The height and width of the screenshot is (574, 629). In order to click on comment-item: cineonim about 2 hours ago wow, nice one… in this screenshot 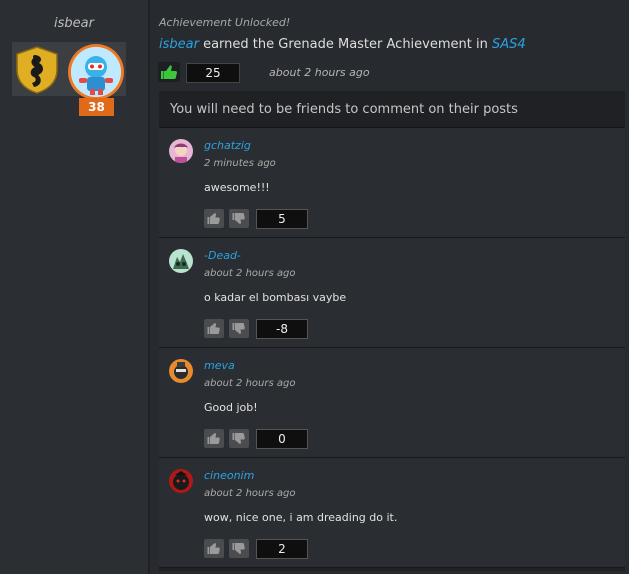, I will do `click(392, 513)`.